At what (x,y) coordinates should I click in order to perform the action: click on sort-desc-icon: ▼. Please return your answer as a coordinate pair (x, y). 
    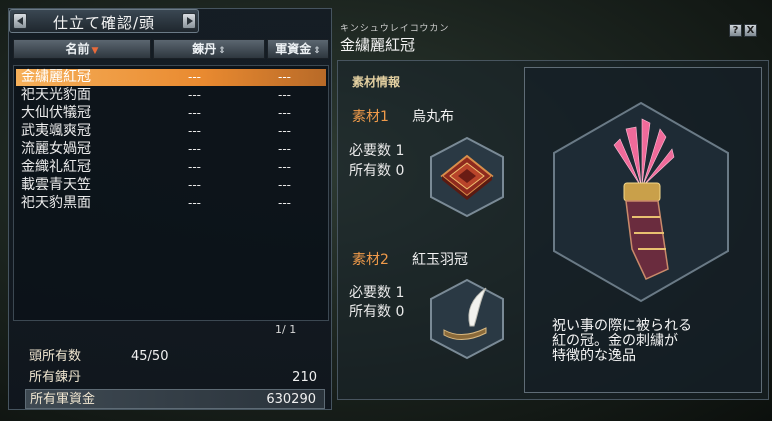
    Looking at the image, I should click on (95, 51).